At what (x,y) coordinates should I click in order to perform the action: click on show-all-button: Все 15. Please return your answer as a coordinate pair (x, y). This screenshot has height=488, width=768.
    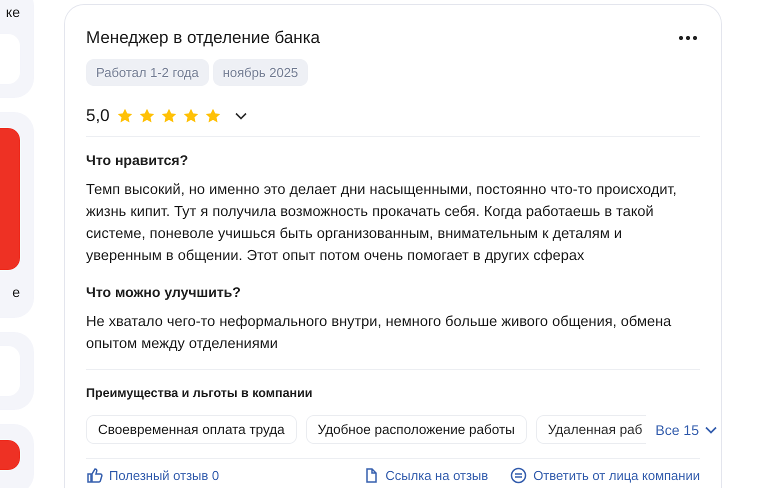
    Looking at the image, I should click on (689, 430).